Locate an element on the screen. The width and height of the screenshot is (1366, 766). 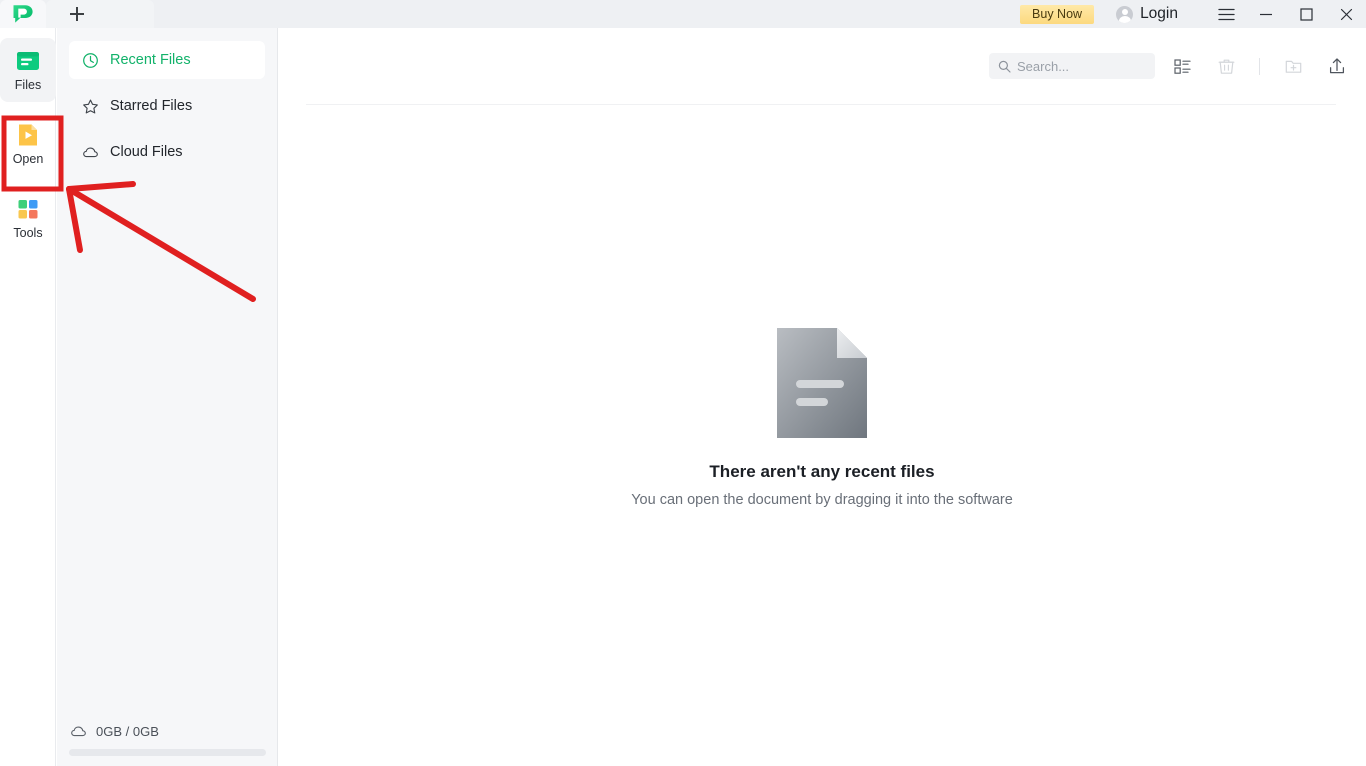
star-icon is located at coordinates (90, 106).